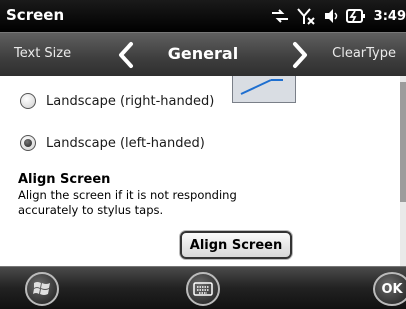 The height and width of the screenshot is (309, 406). What do you see at coordinates (125, 143) in the screenshot?
I see `radio-label: Landscape (left-handed)` at bounding box center [125, 143].